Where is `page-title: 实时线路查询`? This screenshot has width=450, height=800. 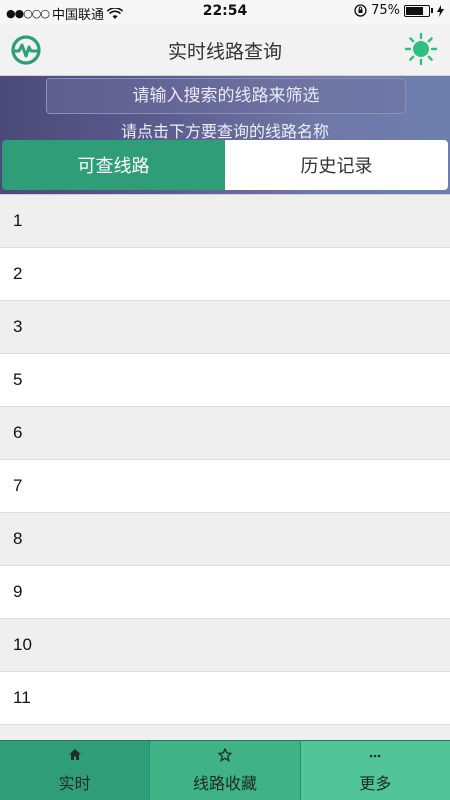 page-title: 实时线路查询 is located at coordinates (224, 52).